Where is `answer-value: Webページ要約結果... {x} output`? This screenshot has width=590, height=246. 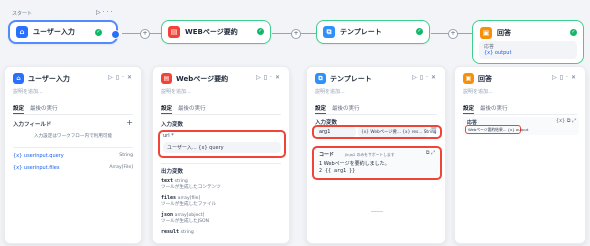
answer-value: Webページ要約結果... {x} output is located at coordinates (498, 129).